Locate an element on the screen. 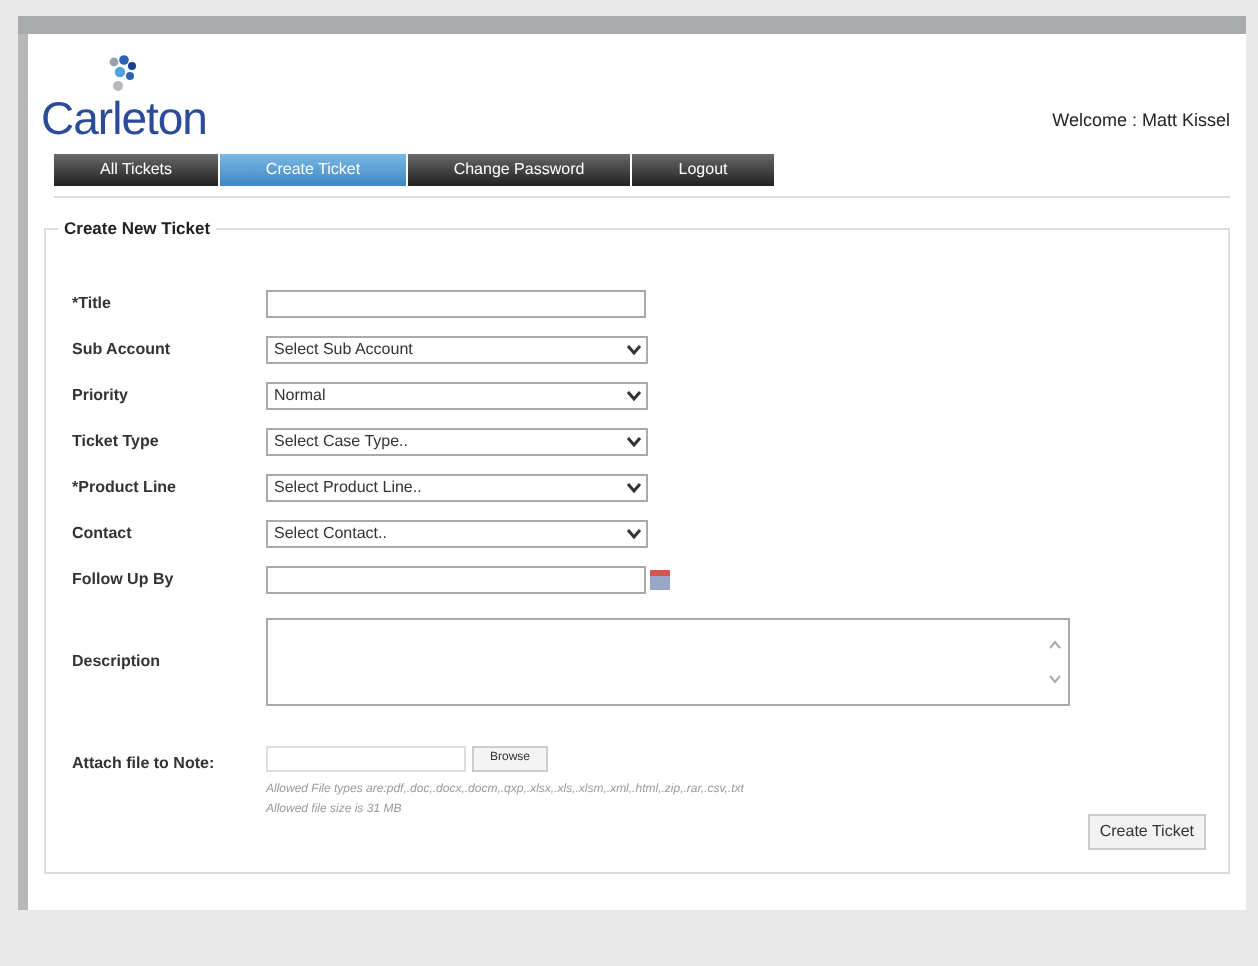 The image size is (1258, 966). nav-tab: Change Password is located at coordinates (519, 170).